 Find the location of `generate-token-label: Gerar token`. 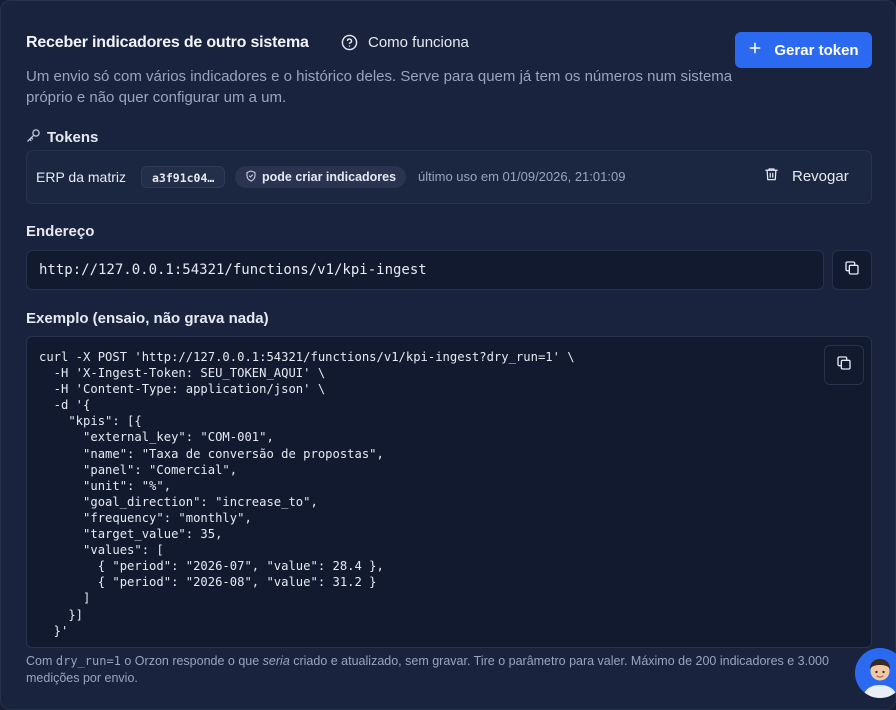

generate-token-label: Gerar token is located at coordinates (816, 50).